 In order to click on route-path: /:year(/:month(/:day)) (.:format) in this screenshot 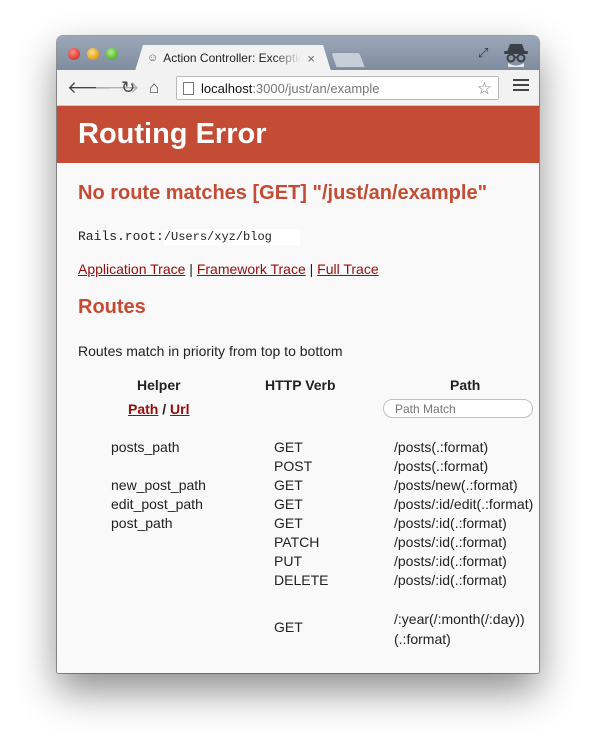, I will do `click(459, 629)`.